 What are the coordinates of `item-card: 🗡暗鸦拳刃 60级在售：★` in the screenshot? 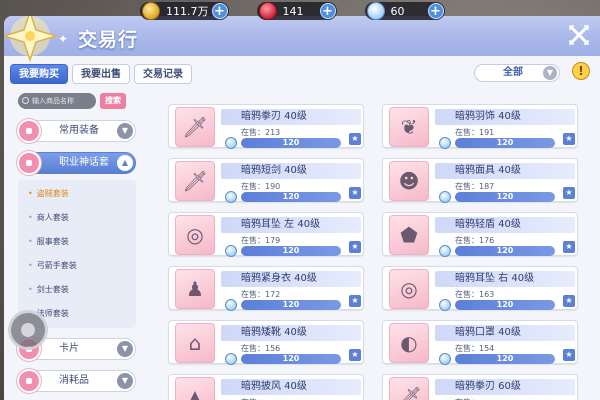 It's located at (480, 387).